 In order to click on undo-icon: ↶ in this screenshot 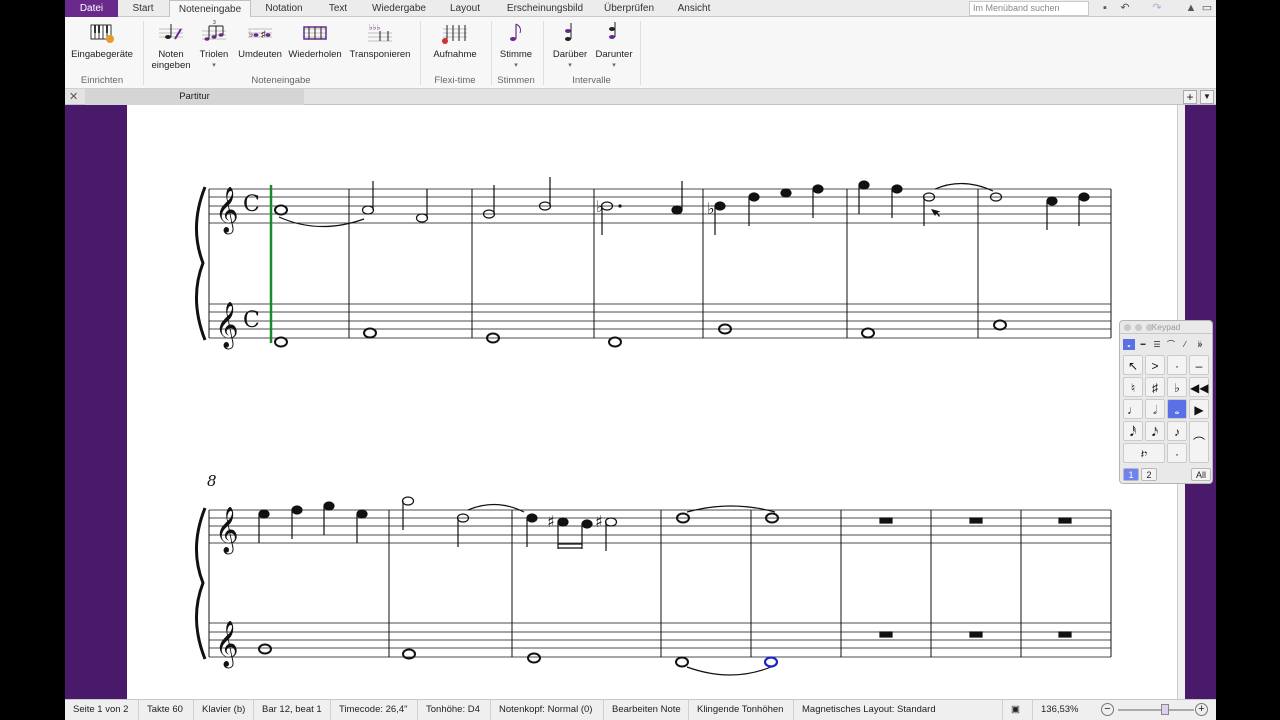, I will do `click(1125, 8)`.